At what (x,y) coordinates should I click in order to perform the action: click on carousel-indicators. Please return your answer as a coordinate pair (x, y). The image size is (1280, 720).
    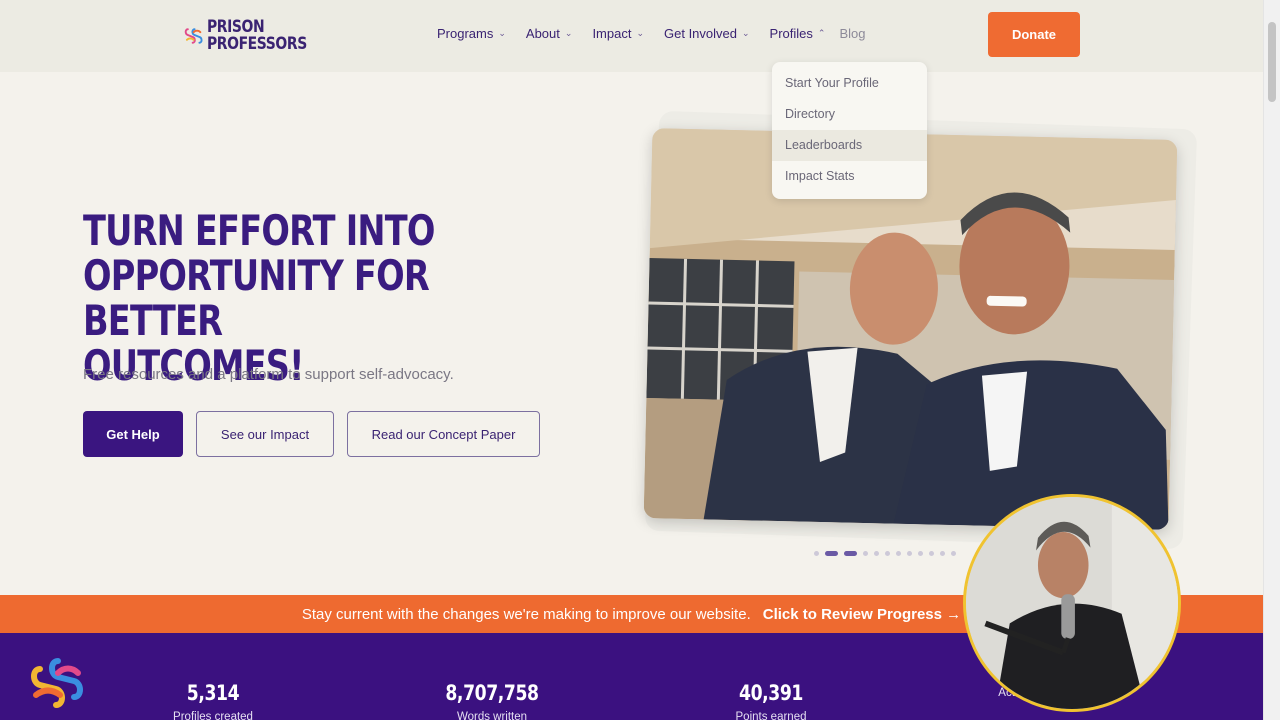
    Looking at the image, I should click on (885, 553).